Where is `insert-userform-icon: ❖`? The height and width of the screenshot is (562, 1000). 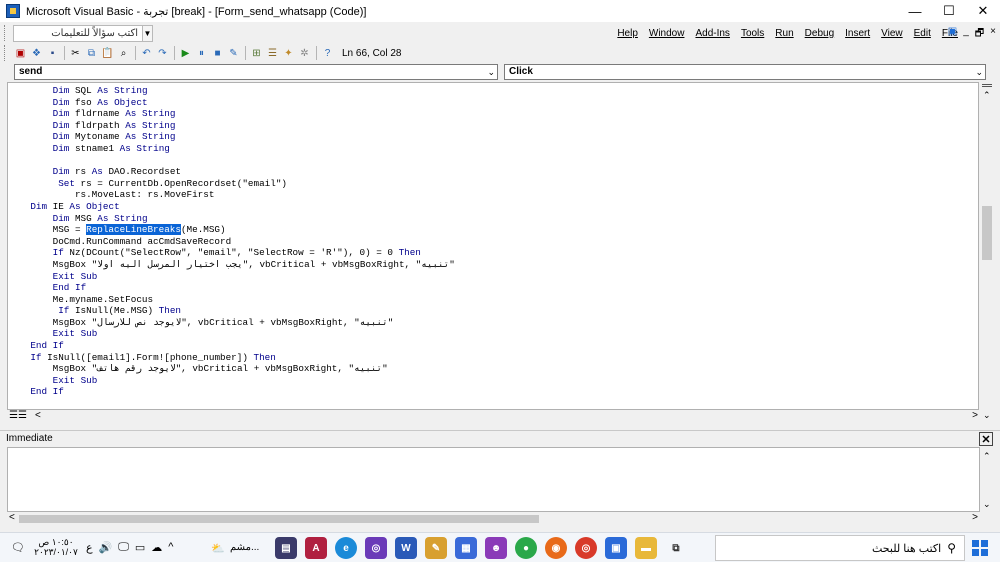 insert-userform-icon: ❖ is located at coordinates (36, 53).